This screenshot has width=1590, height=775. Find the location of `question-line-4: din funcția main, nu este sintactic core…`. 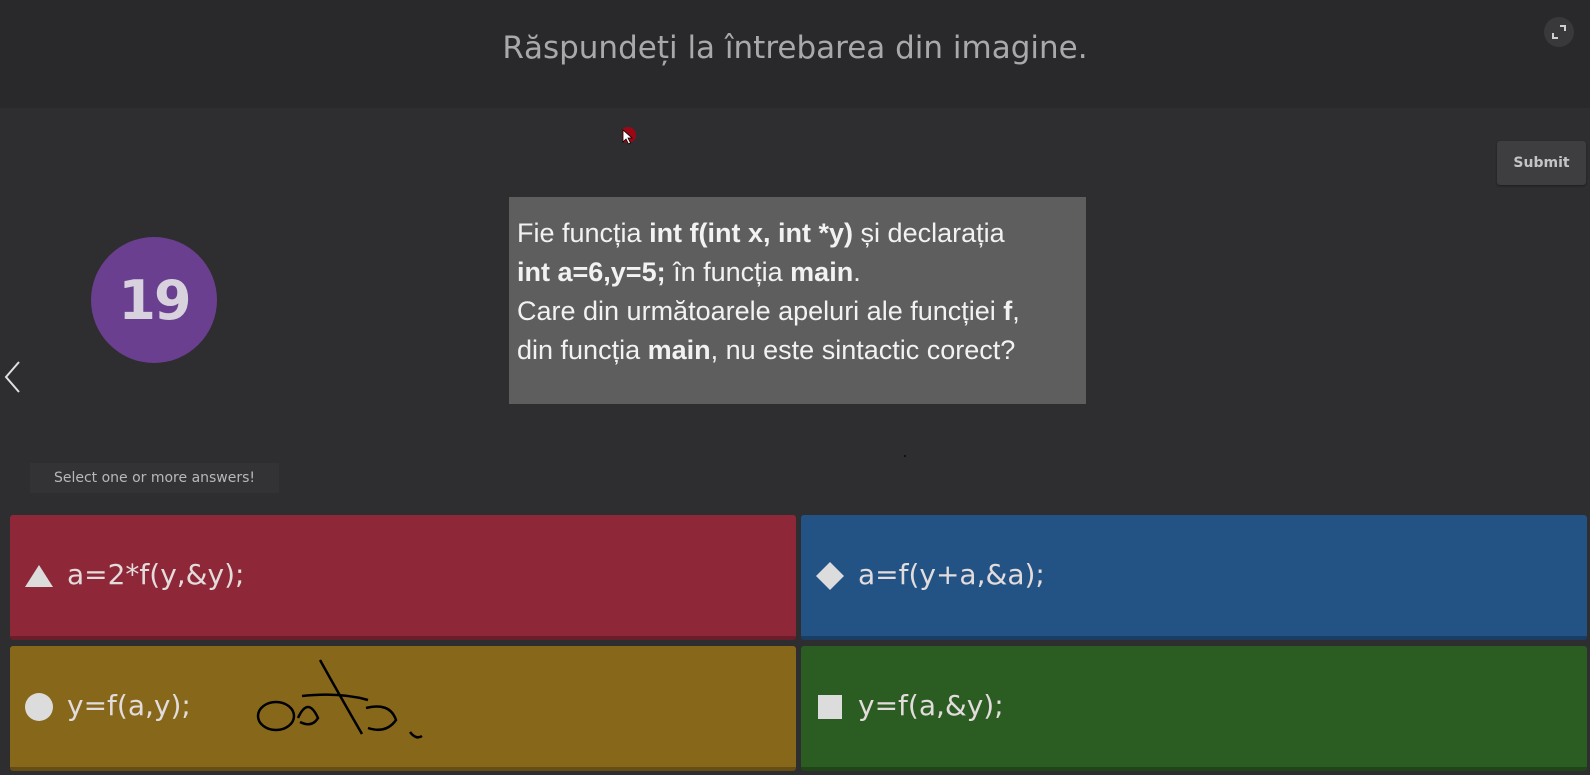

question-line-4: din funcția main, nu este sintactic core… is located at coordinates (797, 350).